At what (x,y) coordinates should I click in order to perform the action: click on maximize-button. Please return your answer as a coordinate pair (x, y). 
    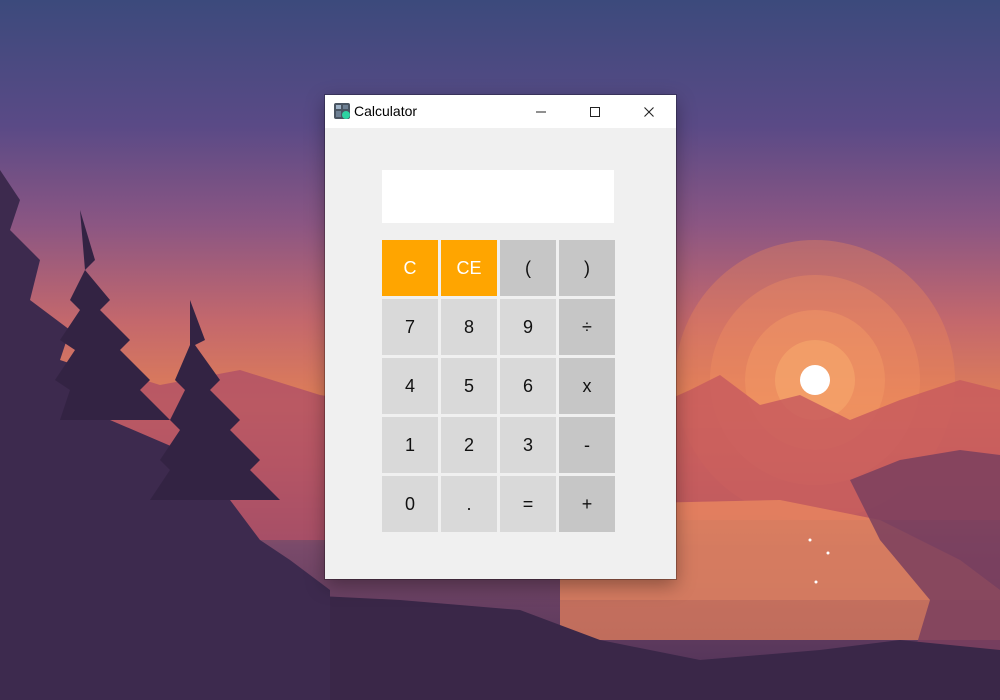
    Looking at the image, I should click on (595, 111).